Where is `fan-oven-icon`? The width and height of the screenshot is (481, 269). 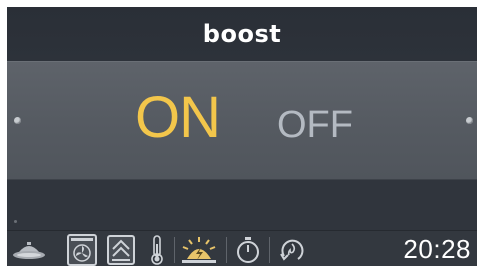 fan-oven-icon is located at coordinates (82, 250).